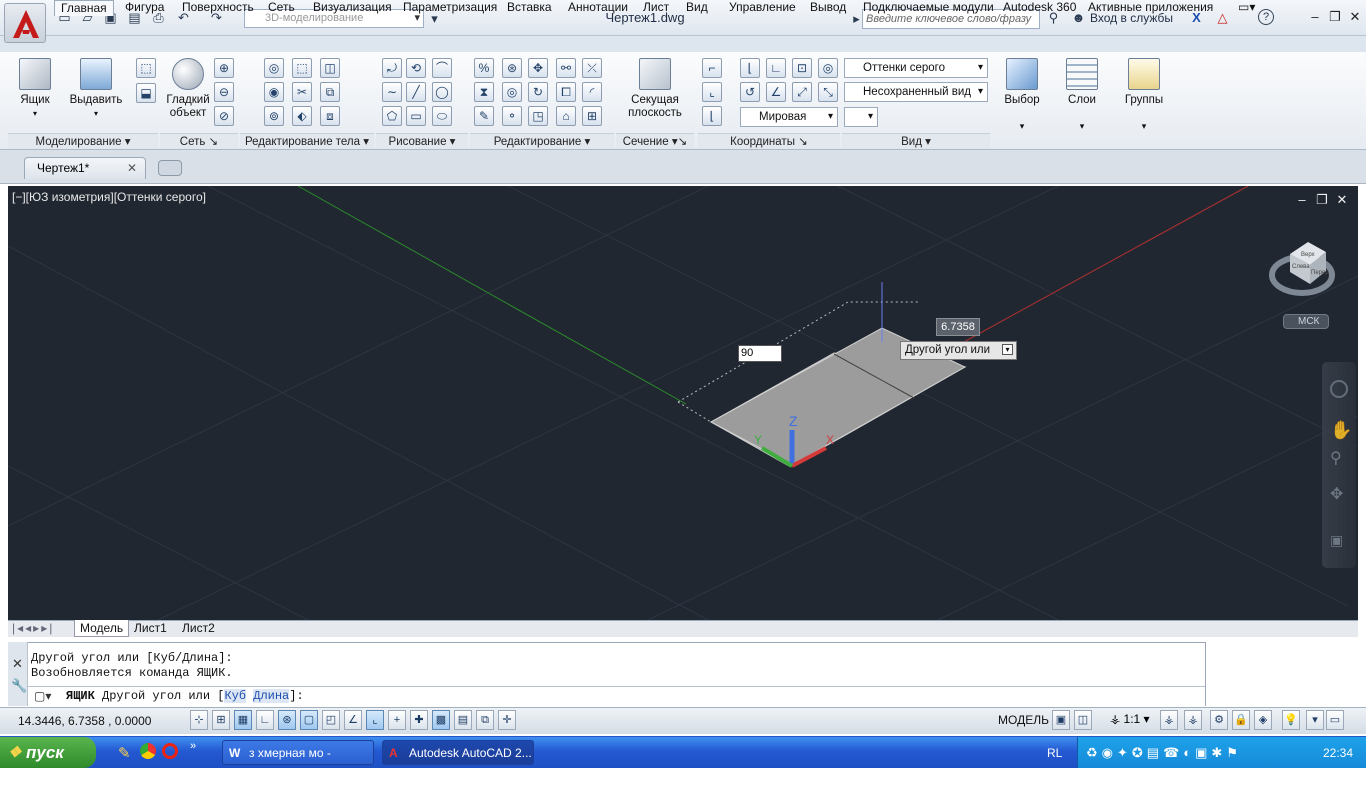 This screenshot has height=789, width=1366. Describe the element at coordinates (353, 720) in the screenshot. I see `object-snap-tracking-icon: ∠` at that location.